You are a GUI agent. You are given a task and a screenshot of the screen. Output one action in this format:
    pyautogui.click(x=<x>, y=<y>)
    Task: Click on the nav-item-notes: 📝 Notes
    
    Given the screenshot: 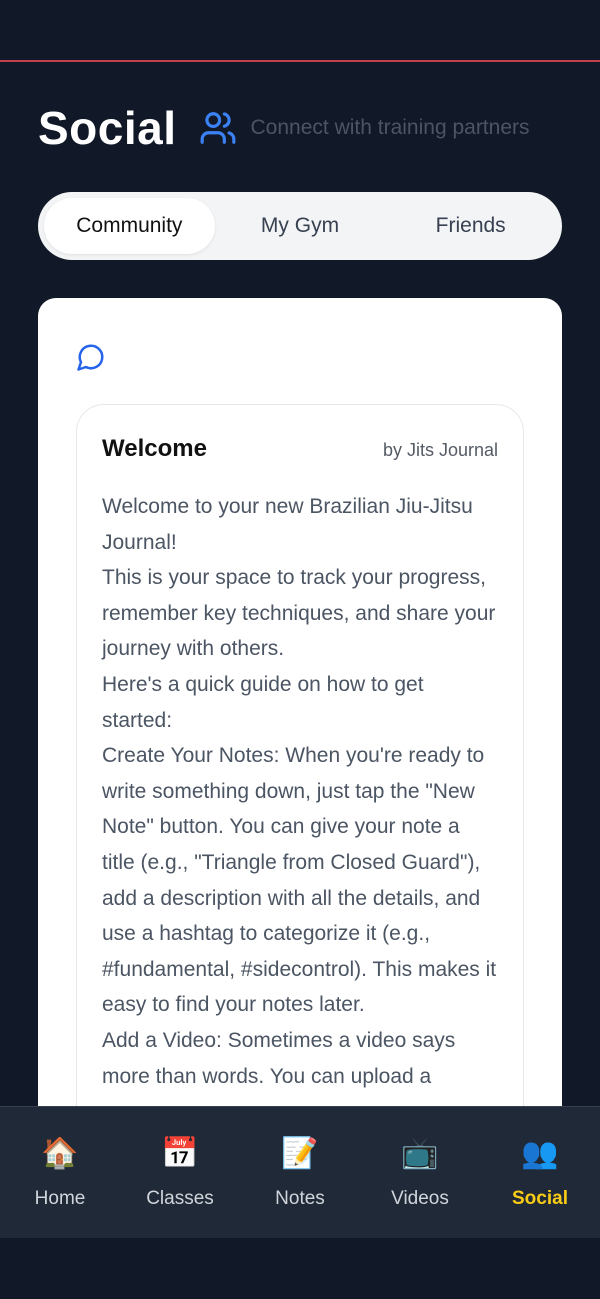 What is the action you would take?
    pyautogui.click(x=300, y=1173)
    